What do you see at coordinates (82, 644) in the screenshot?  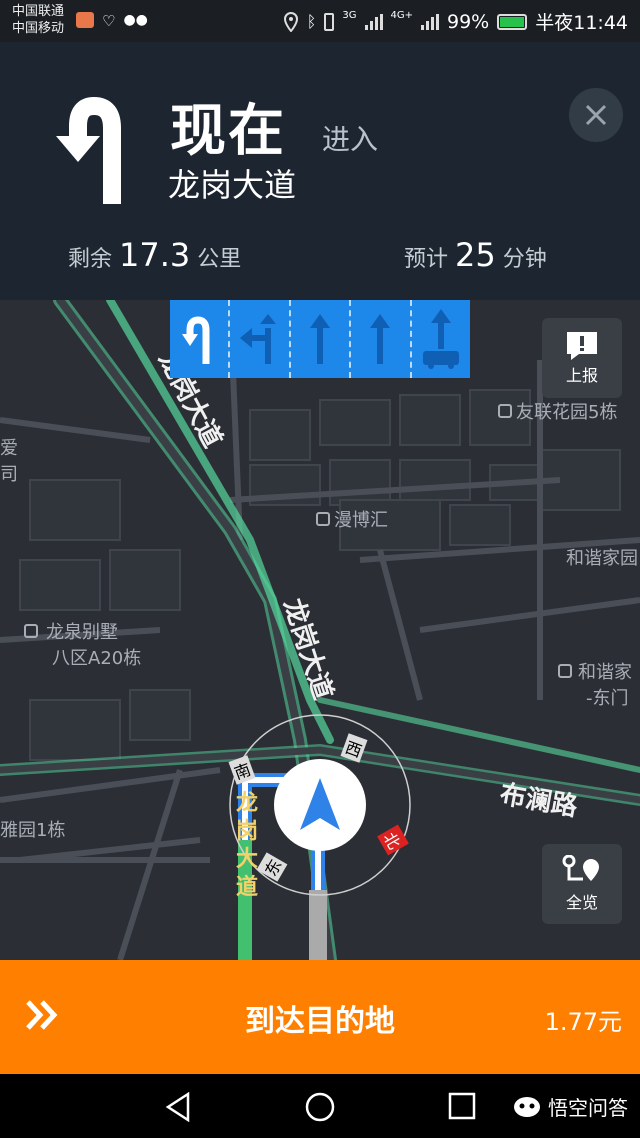 I see `poi-longquan: 龙泉别墅 八区A20栋` at bounding box center [82, 644].